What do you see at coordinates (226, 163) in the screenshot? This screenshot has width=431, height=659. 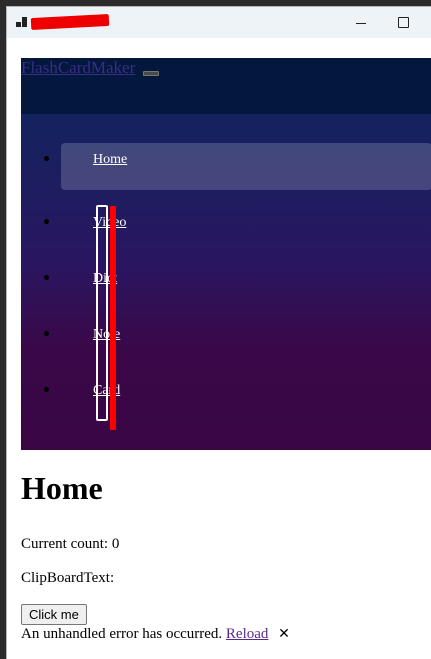 I see `sidebar-item-home: Home` at bounding box center [226, 163].